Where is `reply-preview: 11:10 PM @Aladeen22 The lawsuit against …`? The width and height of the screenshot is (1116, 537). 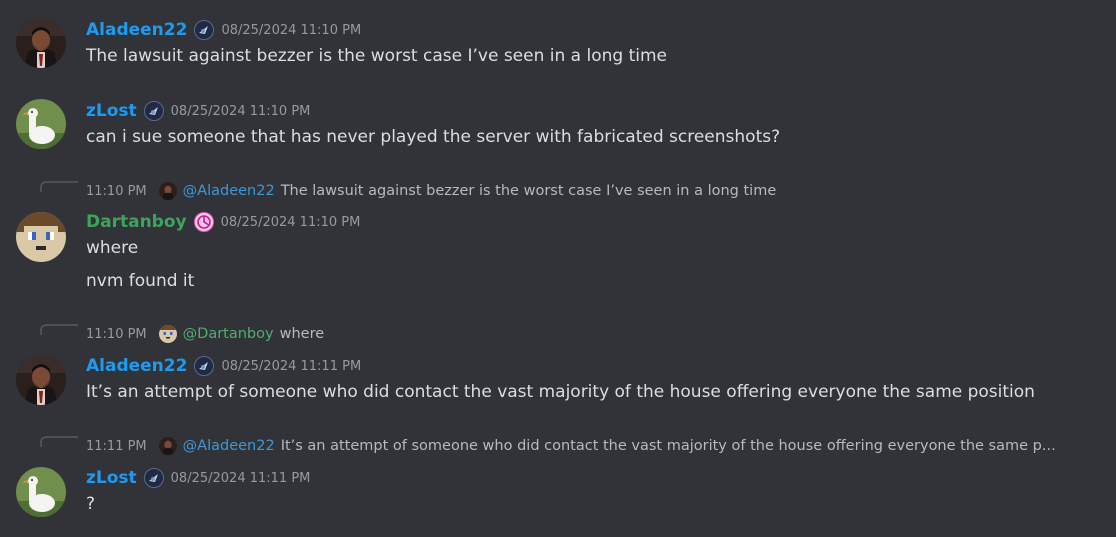 reply-preview: 11:10 PM @Aladeen22 The lawsuit against … is located at coordinates (431, 191).